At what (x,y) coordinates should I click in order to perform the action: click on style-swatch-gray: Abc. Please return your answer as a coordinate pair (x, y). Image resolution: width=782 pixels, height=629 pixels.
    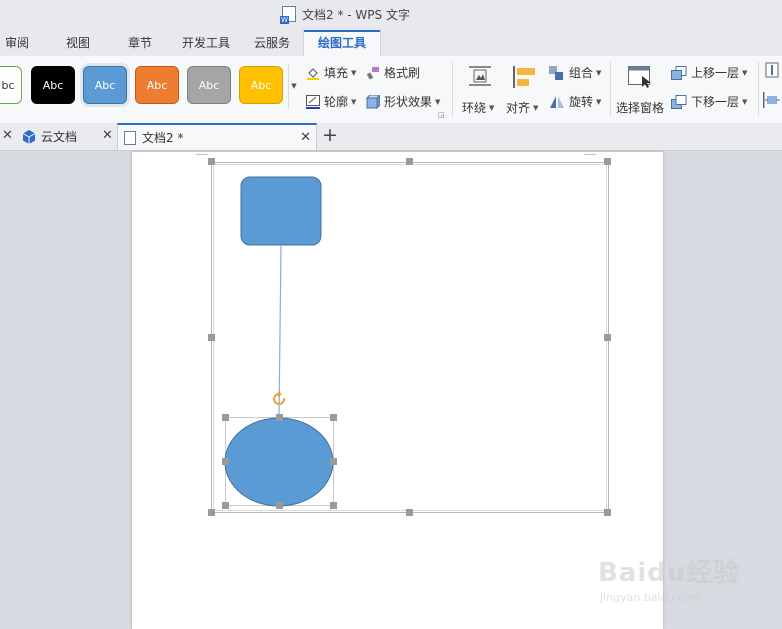
    Looking at the image, I should click on (209, 85).